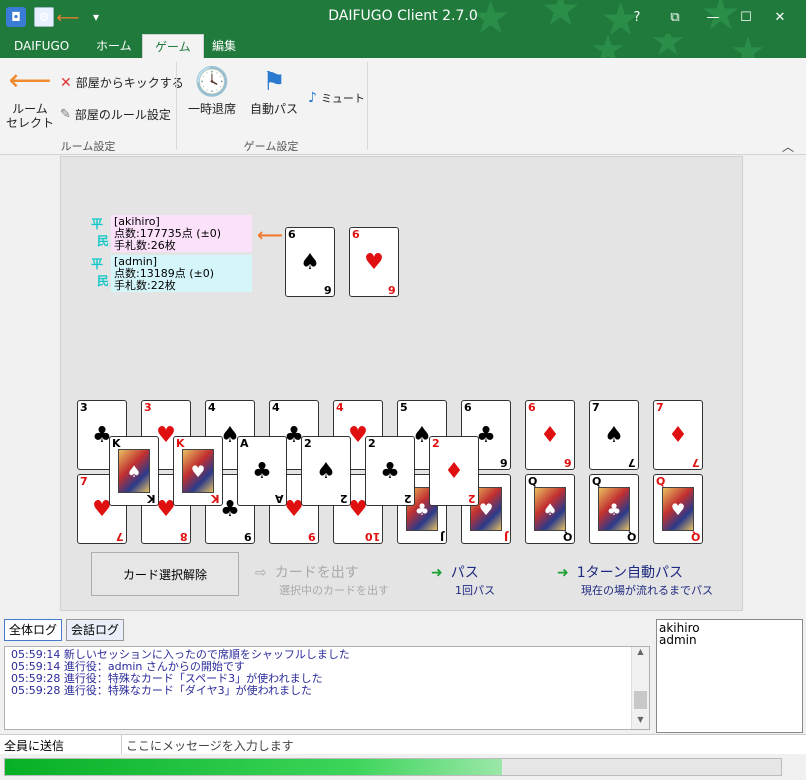 The width and height of the screenshot is (806, 780). I want to click on playing-card: 7 ♦ 7, so click(678, 435).